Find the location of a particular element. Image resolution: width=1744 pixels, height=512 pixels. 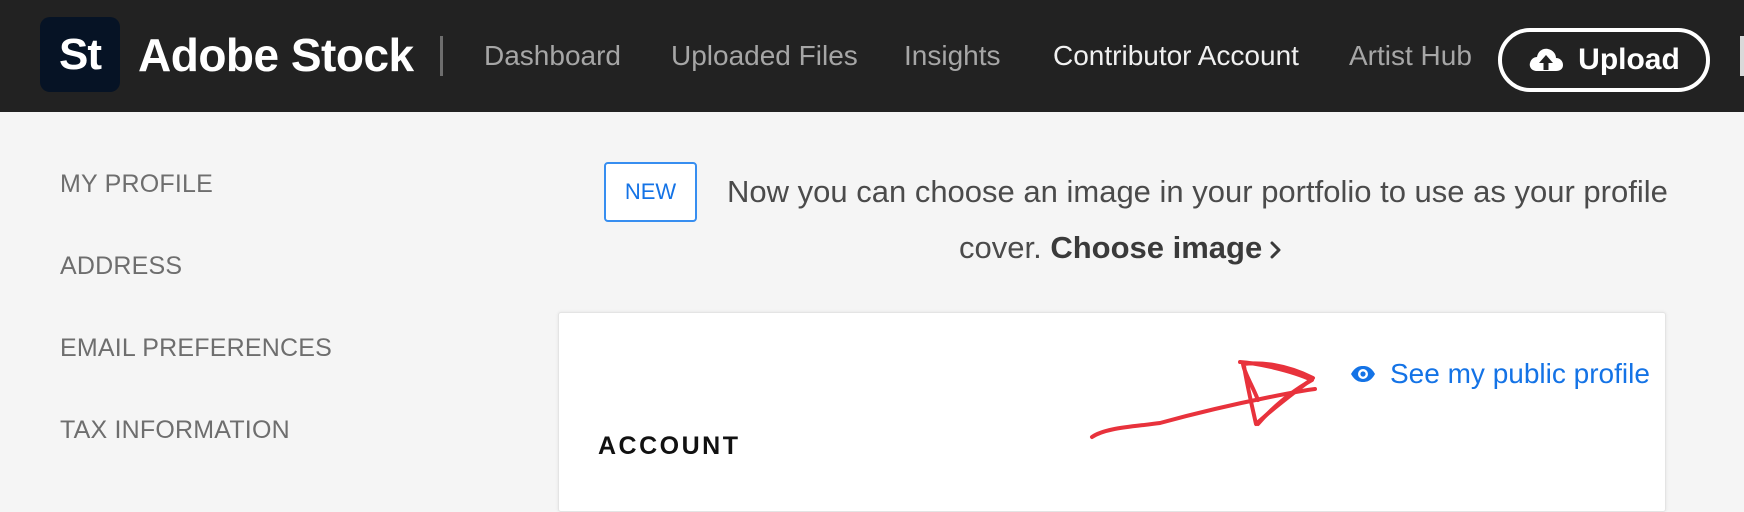

choose-image-link: Choose image is located at coordinates (1166, 247).